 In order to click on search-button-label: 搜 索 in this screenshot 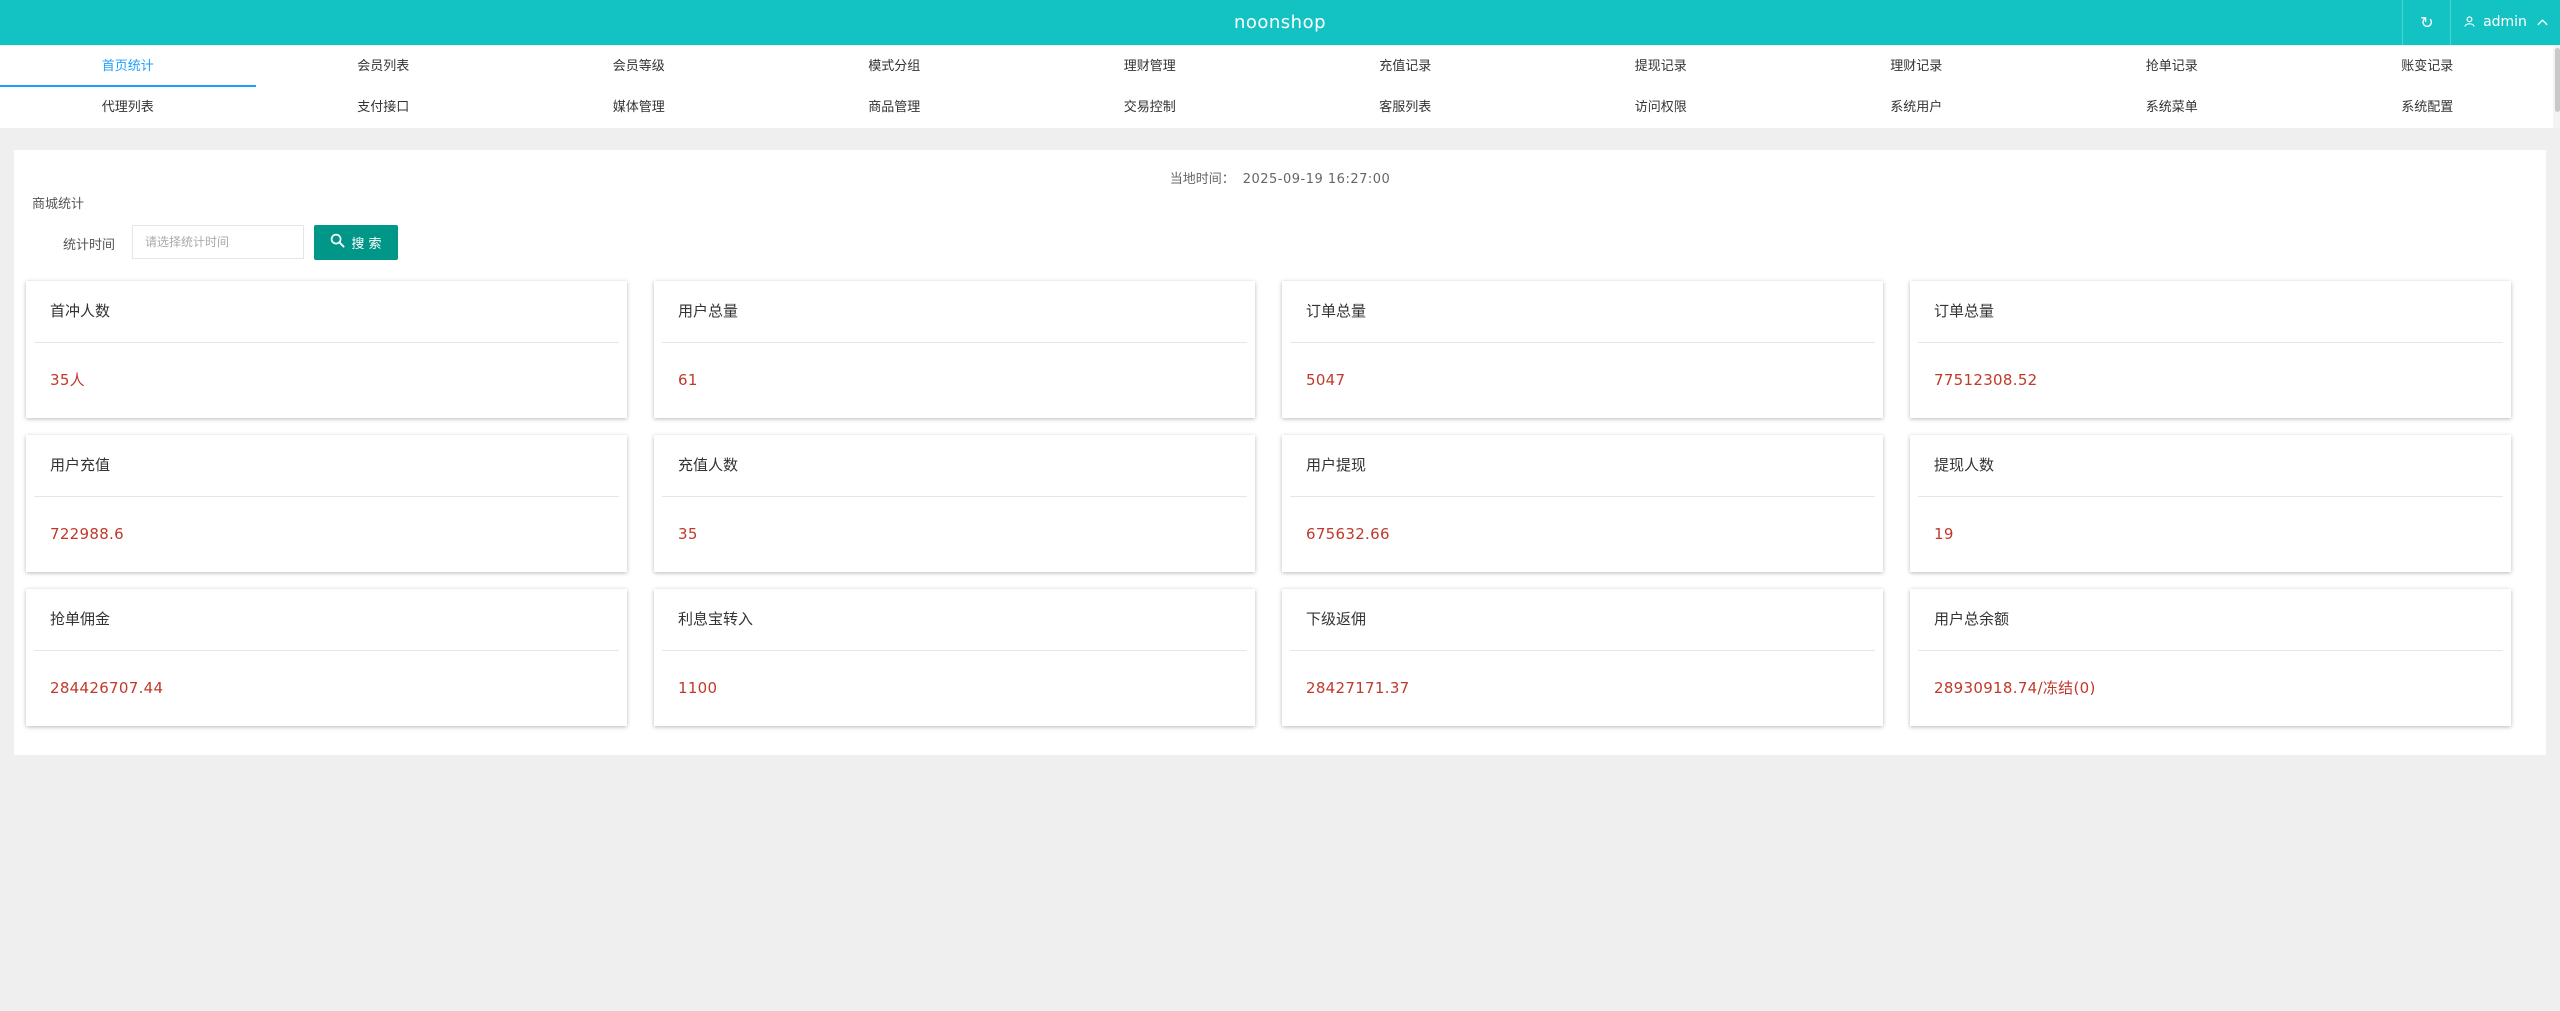, I will do `click(366, 244)`.